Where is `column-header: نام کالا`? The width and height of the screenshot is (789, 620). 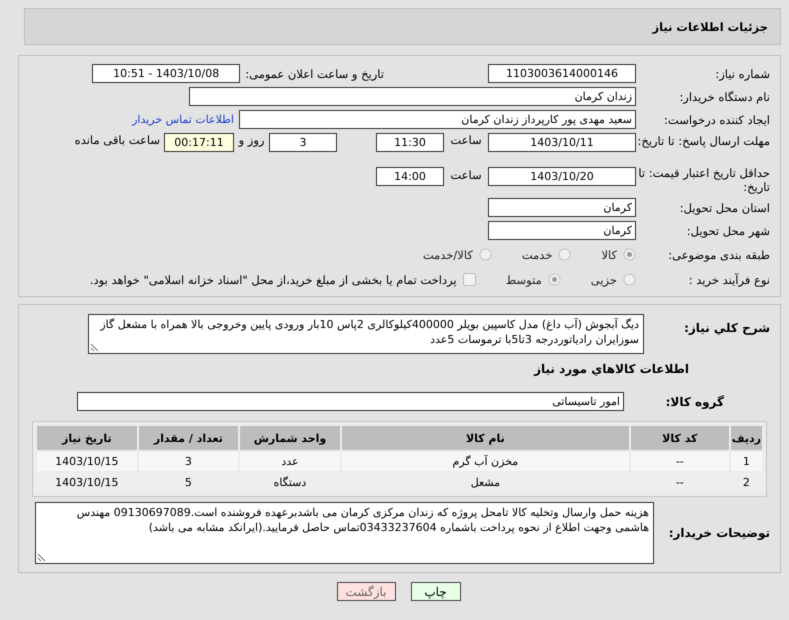
column-header: نام کالا is located at coordinates (485, 438).